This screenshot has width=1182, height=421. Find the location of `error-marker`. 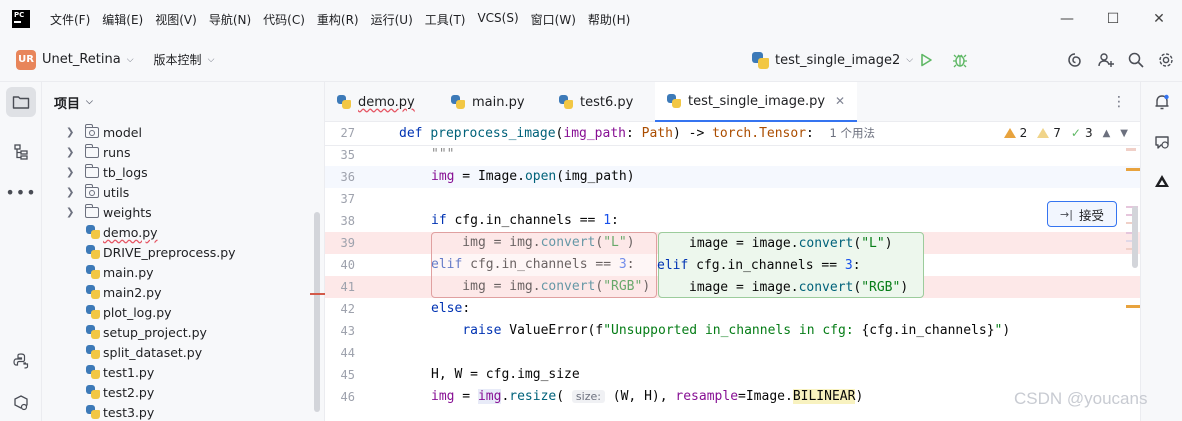

error-marker is located at coordinates (318, 294).